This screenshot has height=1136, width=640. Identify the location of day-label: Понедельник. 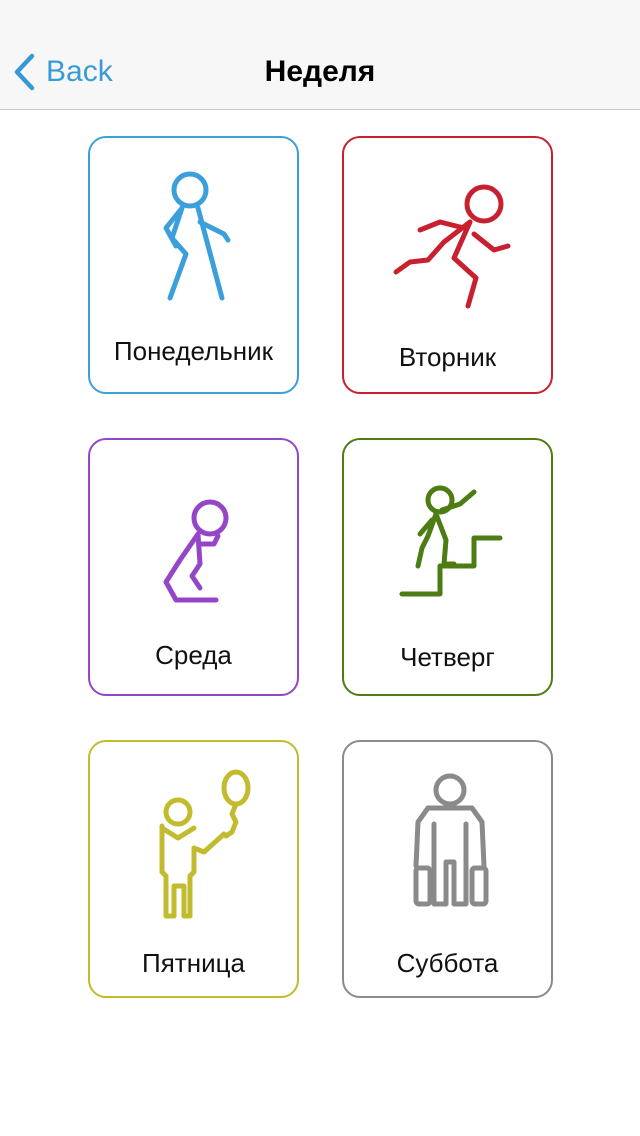
(193, 351).